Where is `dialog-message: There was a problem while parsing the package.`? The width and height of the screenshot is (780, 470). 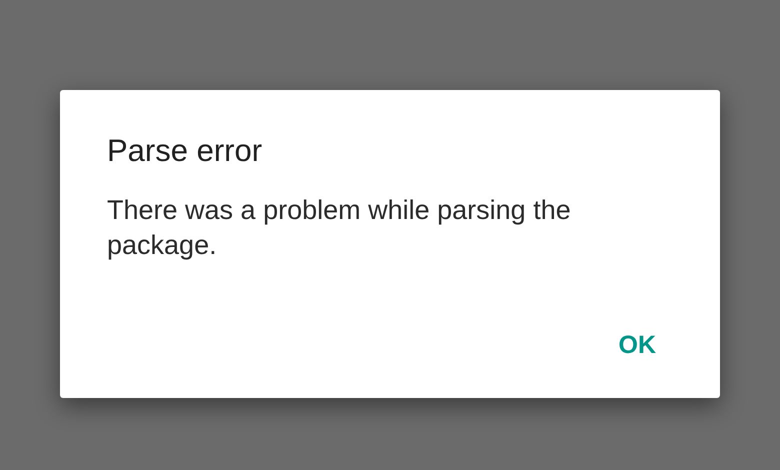
dialog-message: There was a problem while parsing the package. is located at coordinates (339, 228).